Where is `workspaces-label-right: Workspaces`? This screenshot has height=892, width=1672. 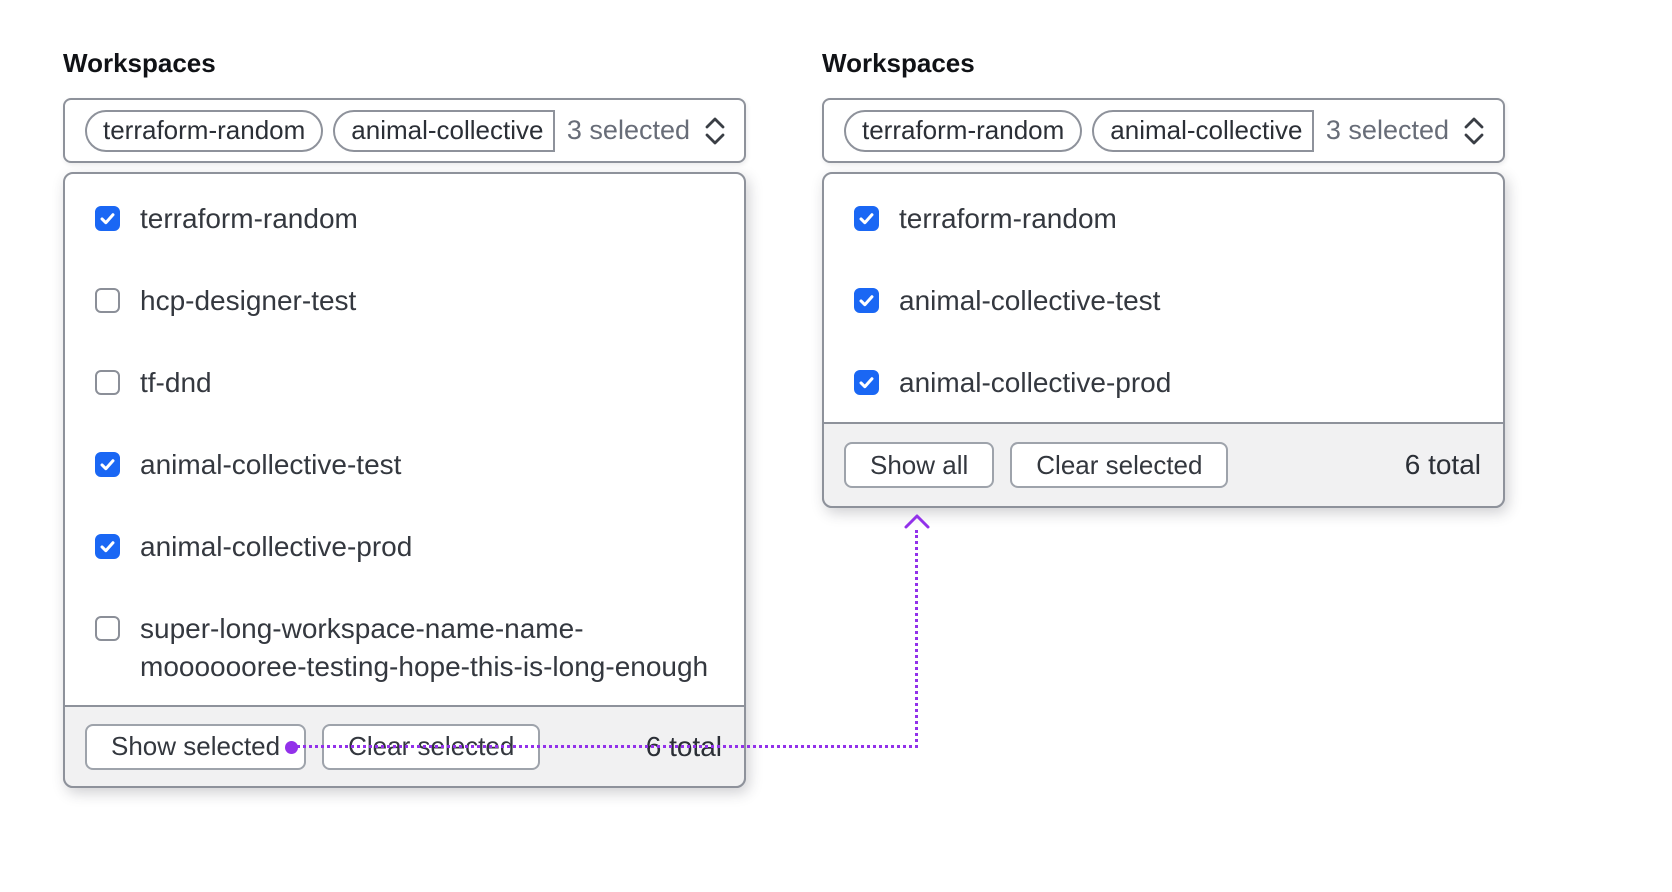
workspaces-label-right: Workspaces is located at coordinates (898, 63).